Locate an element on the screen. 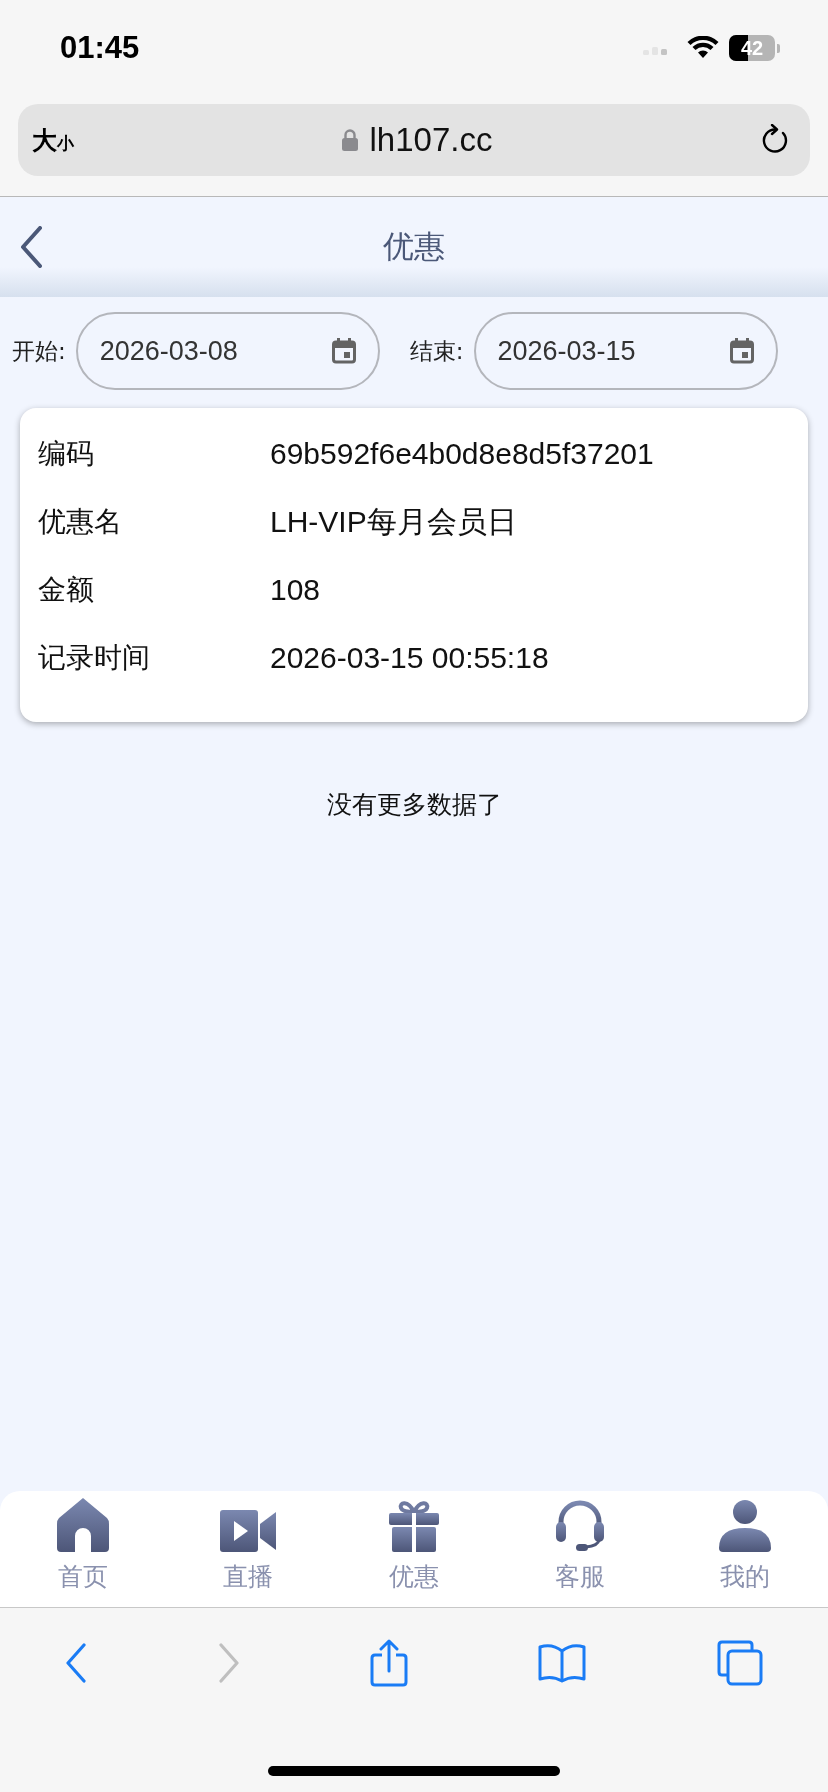 The image size is (828, 1792). tab-item: 优惠 is located at coordinates (414, 1549).